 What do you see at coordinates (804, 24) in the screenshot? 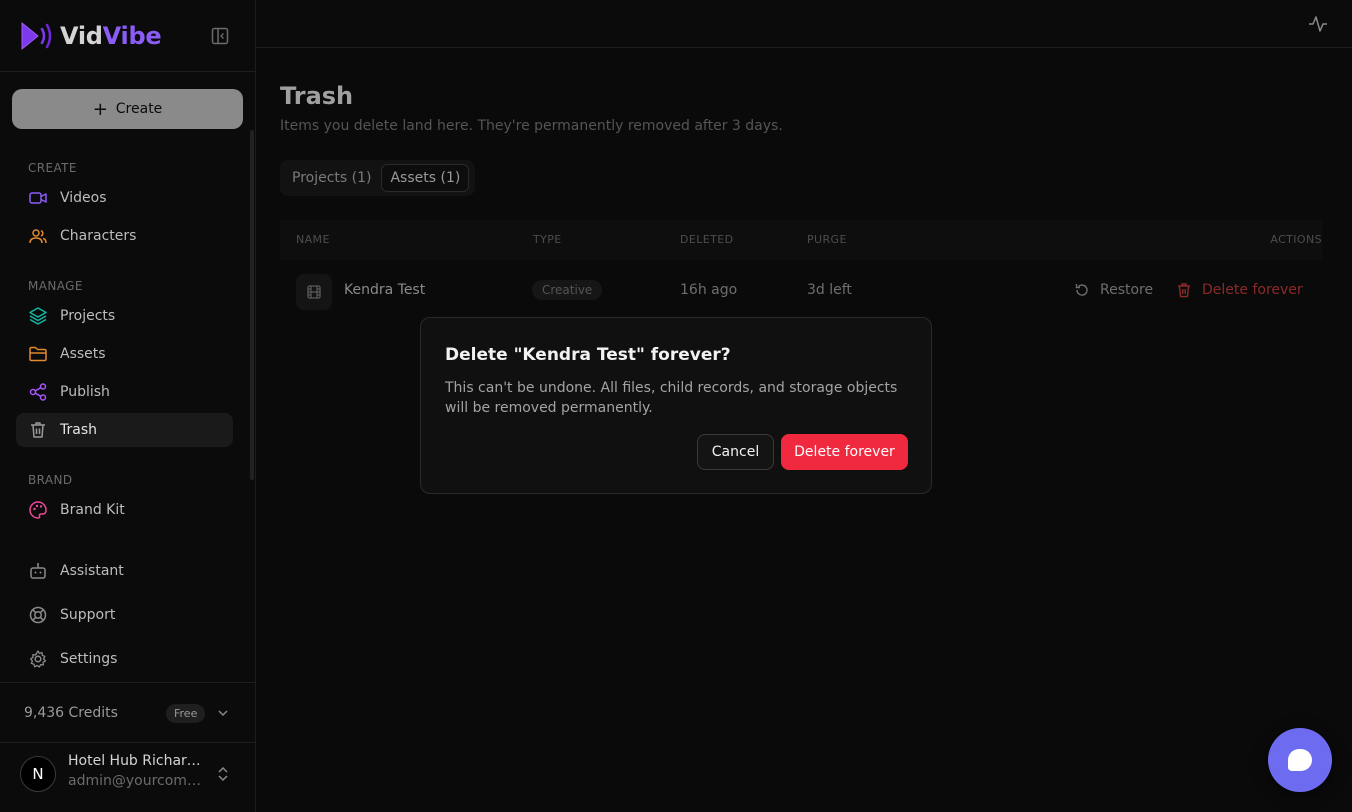
I see `top-bar` at bounding box center [804, 24].